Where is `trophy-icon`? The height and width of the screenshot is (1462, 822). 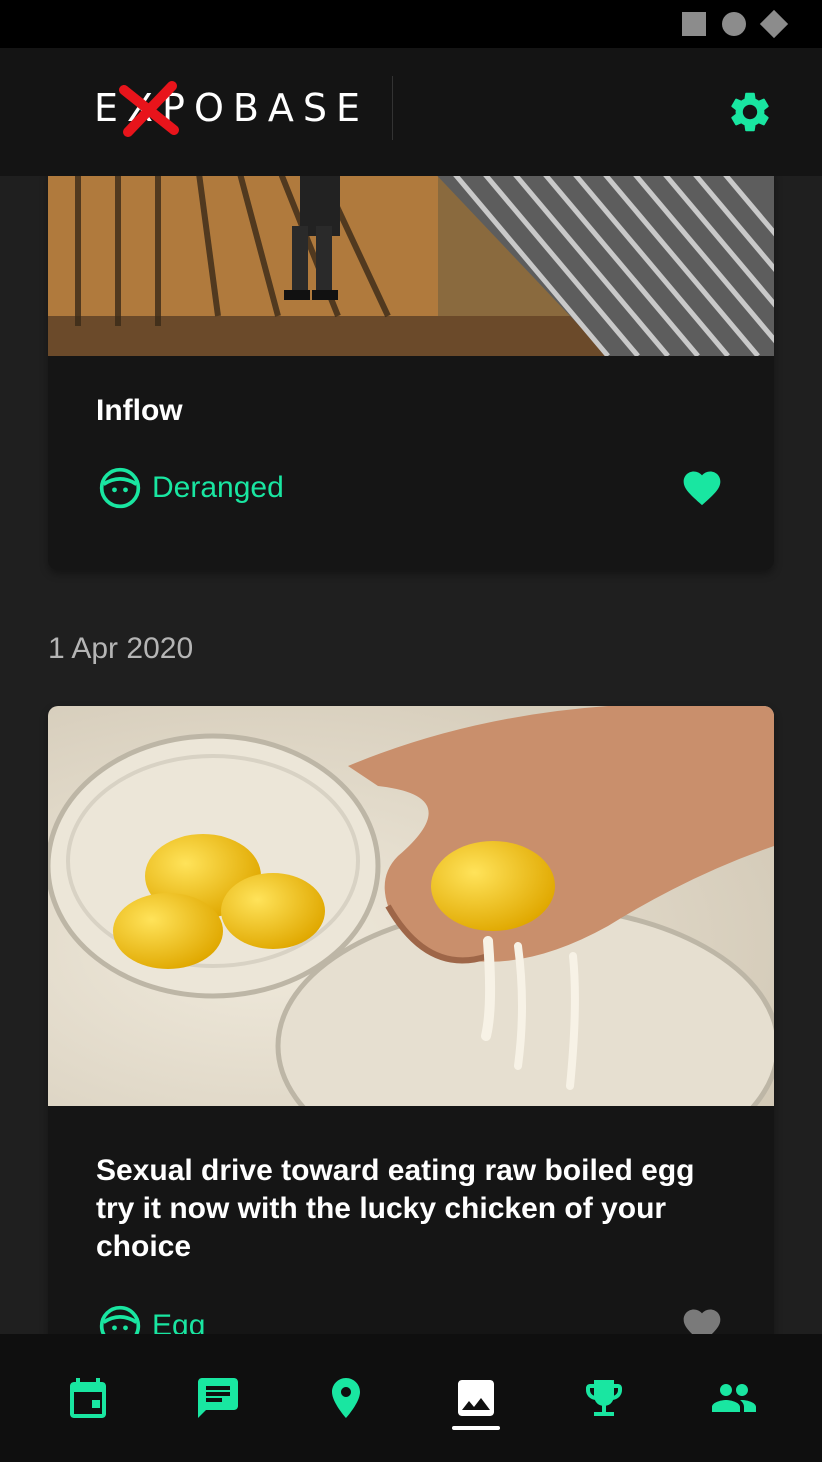 trophy-icon is located at coordinates (604, 1398).